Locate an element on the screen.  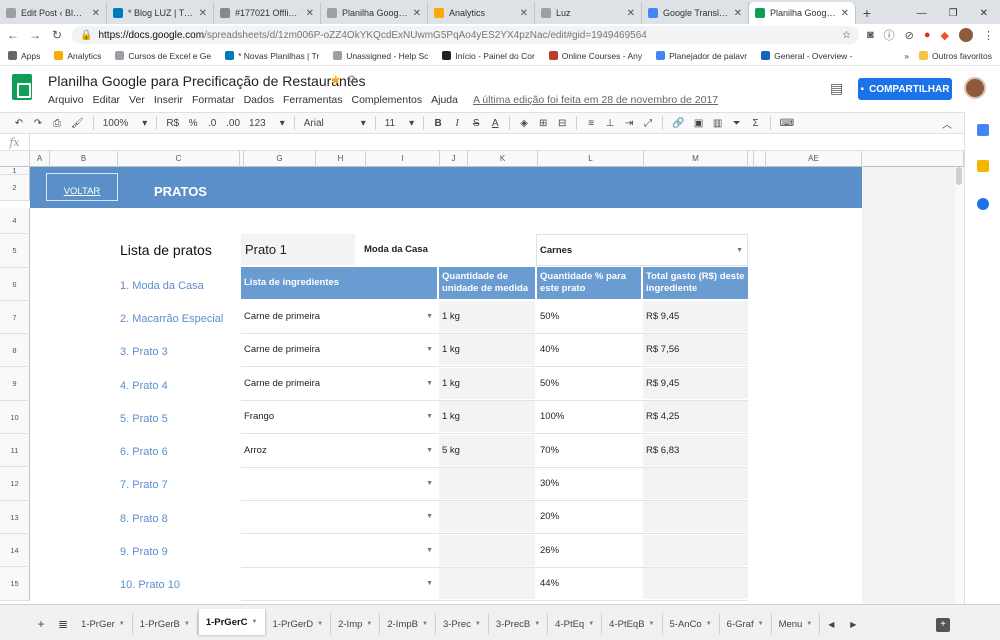
merge-cells-icon: ⊟ is located at coordinates (562, 123).